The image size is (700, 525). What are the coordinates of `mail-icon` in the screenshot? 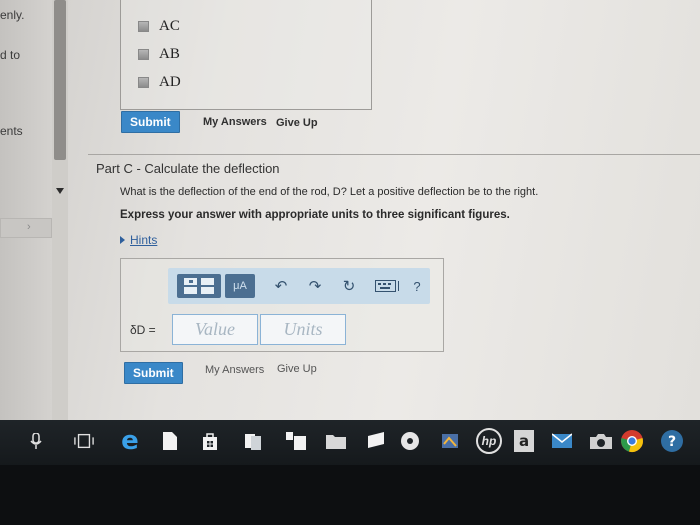 It's located at (562, 441).